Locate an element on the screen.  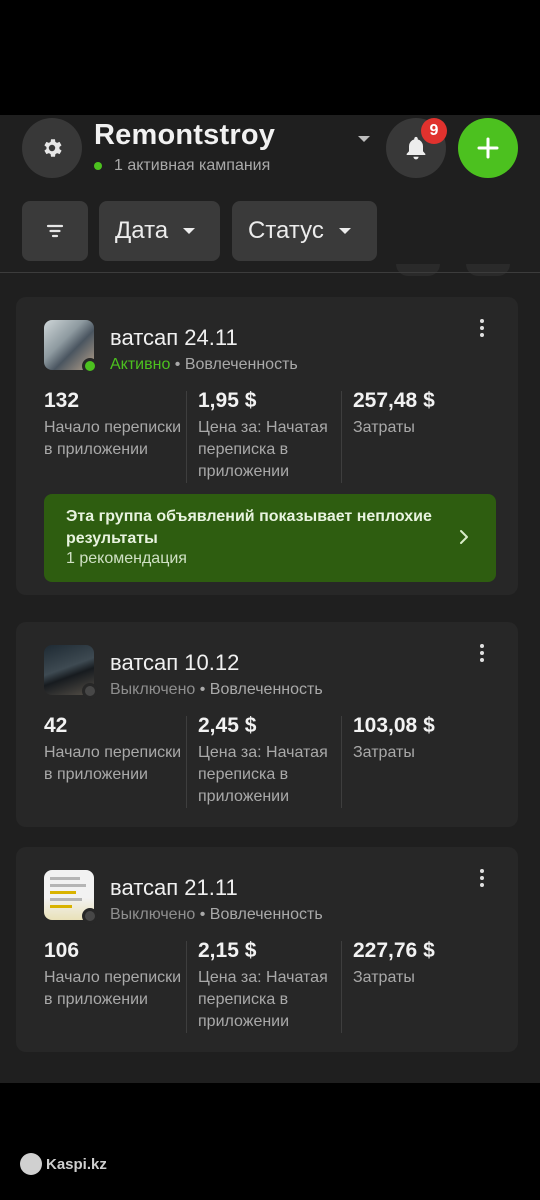
watermark-text: Kaspi.kz is located at coordinates (76, 1164).